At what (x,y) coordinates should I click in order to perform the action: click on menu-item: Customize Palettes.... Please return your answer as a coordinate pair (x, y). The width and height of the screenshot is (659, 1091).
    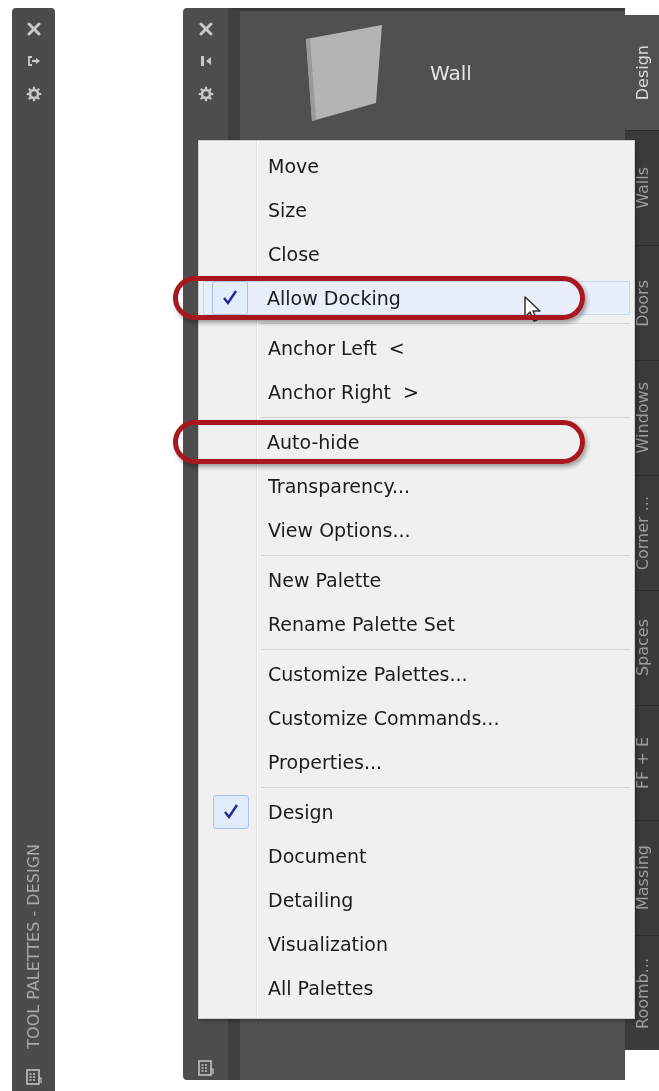
    Looking at the image, I should click on (340, 674).